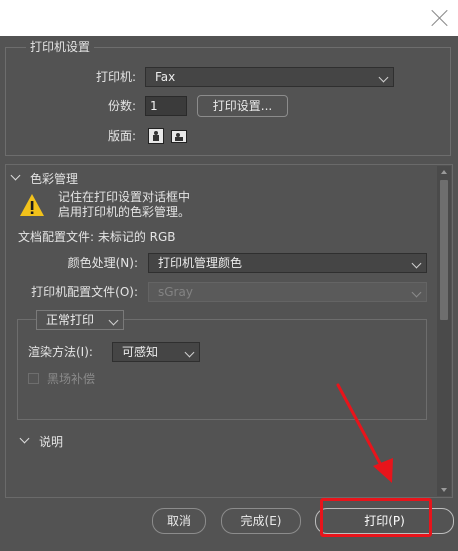  Describe the element at coordinates (444, 331) in the screenshot. I see `vertical-scrollbar` at that location.